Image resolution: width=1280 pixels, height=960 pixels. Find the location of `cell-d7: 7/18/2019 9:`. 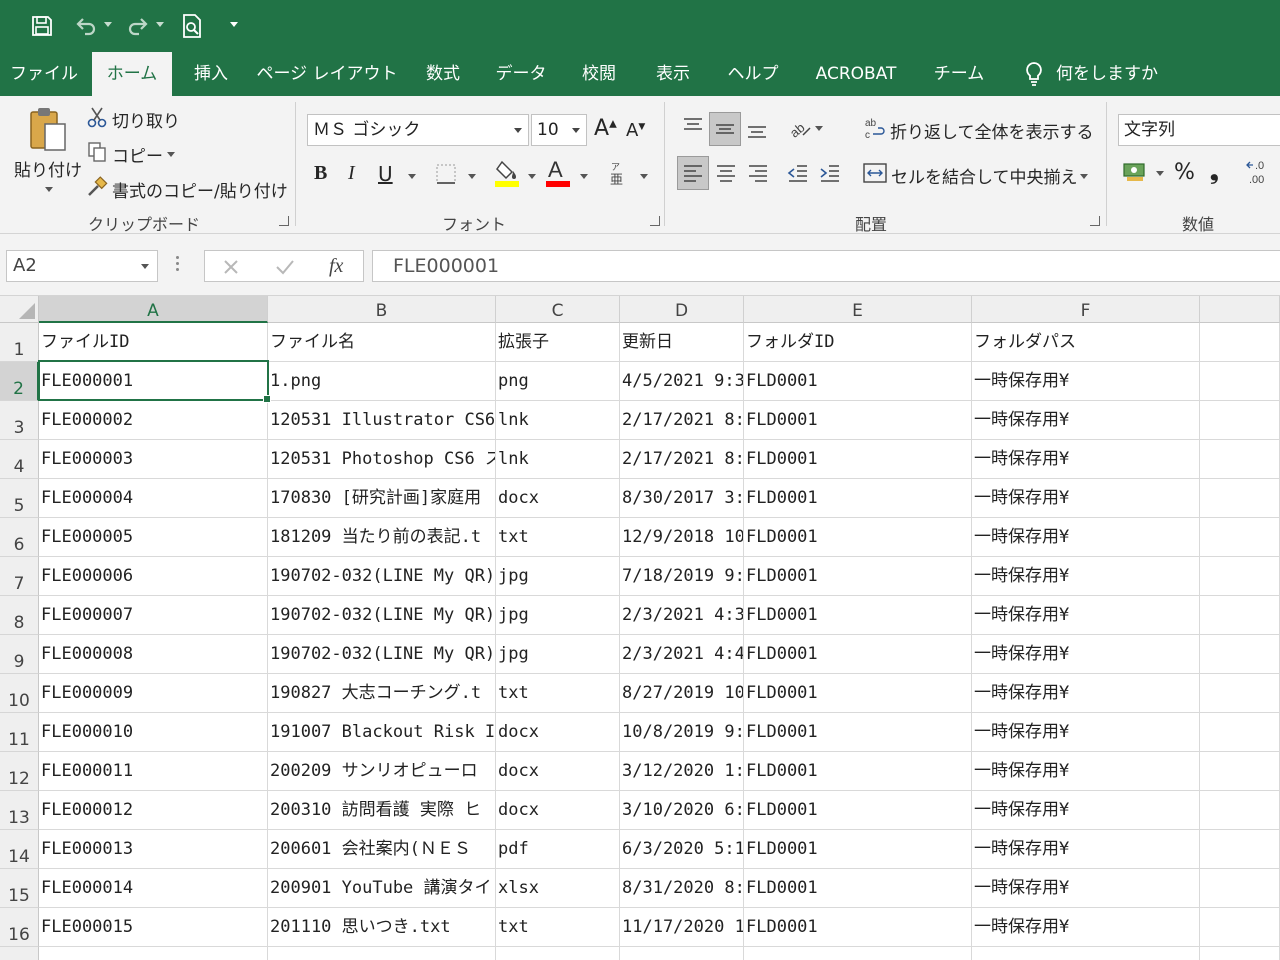

cell-d7: 7/18/2019 9: is located at coordinates (682, 576).